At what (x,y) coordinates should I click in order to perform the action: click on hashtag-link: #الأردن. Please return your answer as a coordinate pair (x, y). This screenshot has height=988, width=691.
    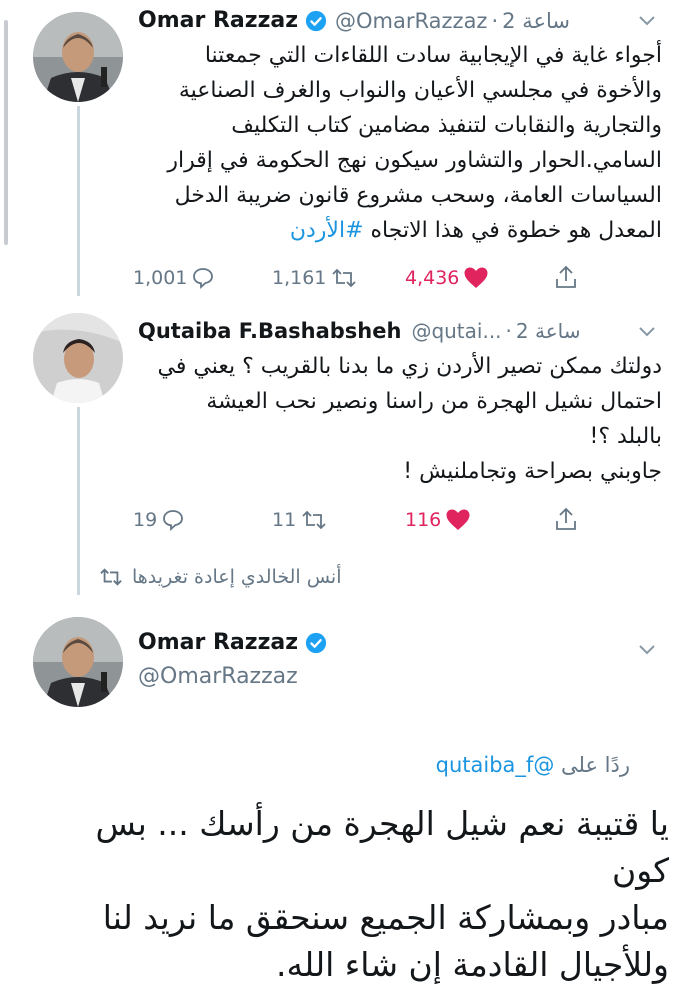
    Looking at the image, I should click on (327, 230).